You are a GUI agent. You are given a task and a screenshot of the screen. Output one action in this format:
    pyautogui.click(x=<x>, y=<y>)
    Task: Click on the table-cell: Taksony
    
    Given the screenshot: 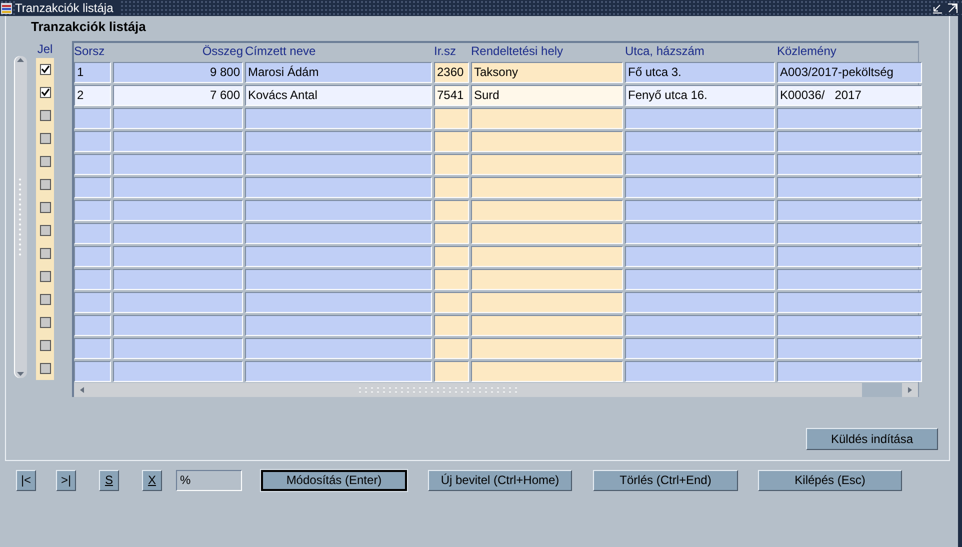 What is the action you would take?
    pyautogui.click(x=547, y=72)
    